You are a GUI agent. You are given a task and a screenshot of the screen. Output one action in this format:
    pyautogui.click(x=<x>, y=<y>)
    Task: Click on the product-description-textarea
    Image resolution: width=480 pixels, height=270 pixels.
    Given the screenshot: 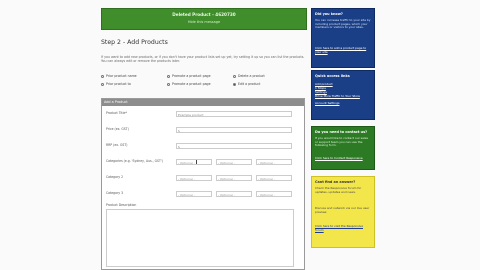 What is the action you would take?
    pyautogui.click(x=200, y=238)
    